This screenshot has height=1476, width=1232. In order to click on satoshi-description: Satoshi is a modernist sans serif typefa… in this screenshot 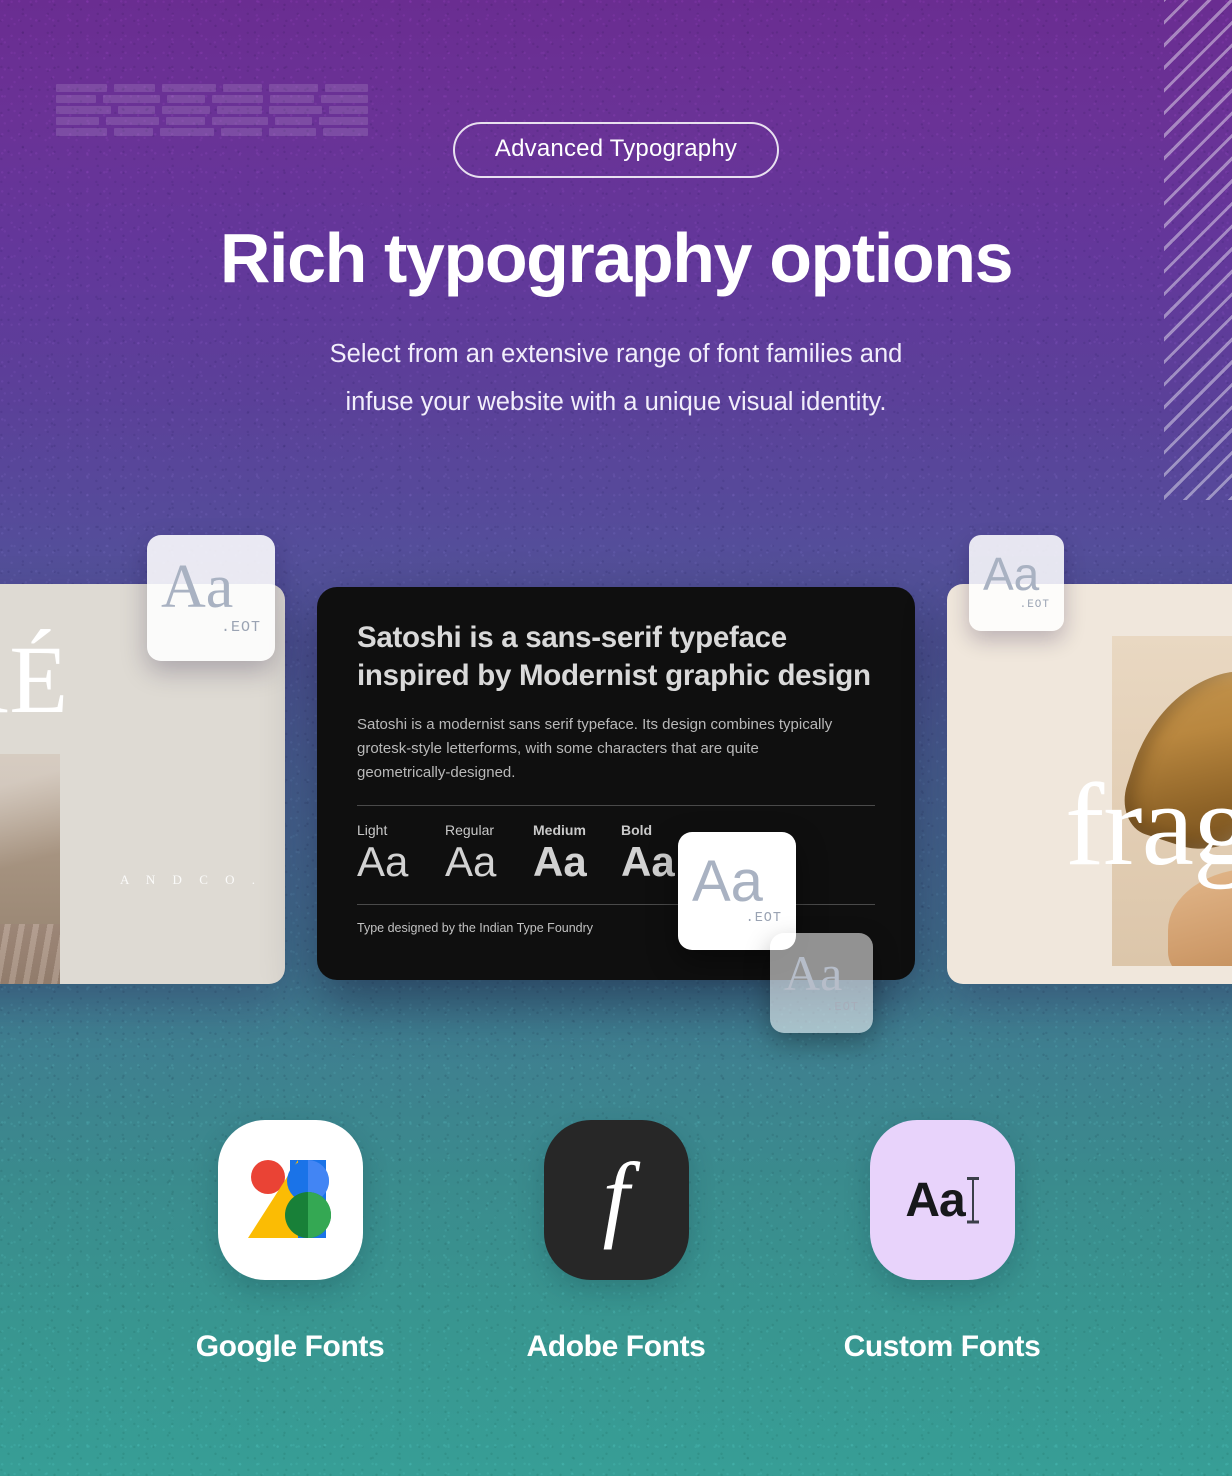, I will do `click(595, 748)`.